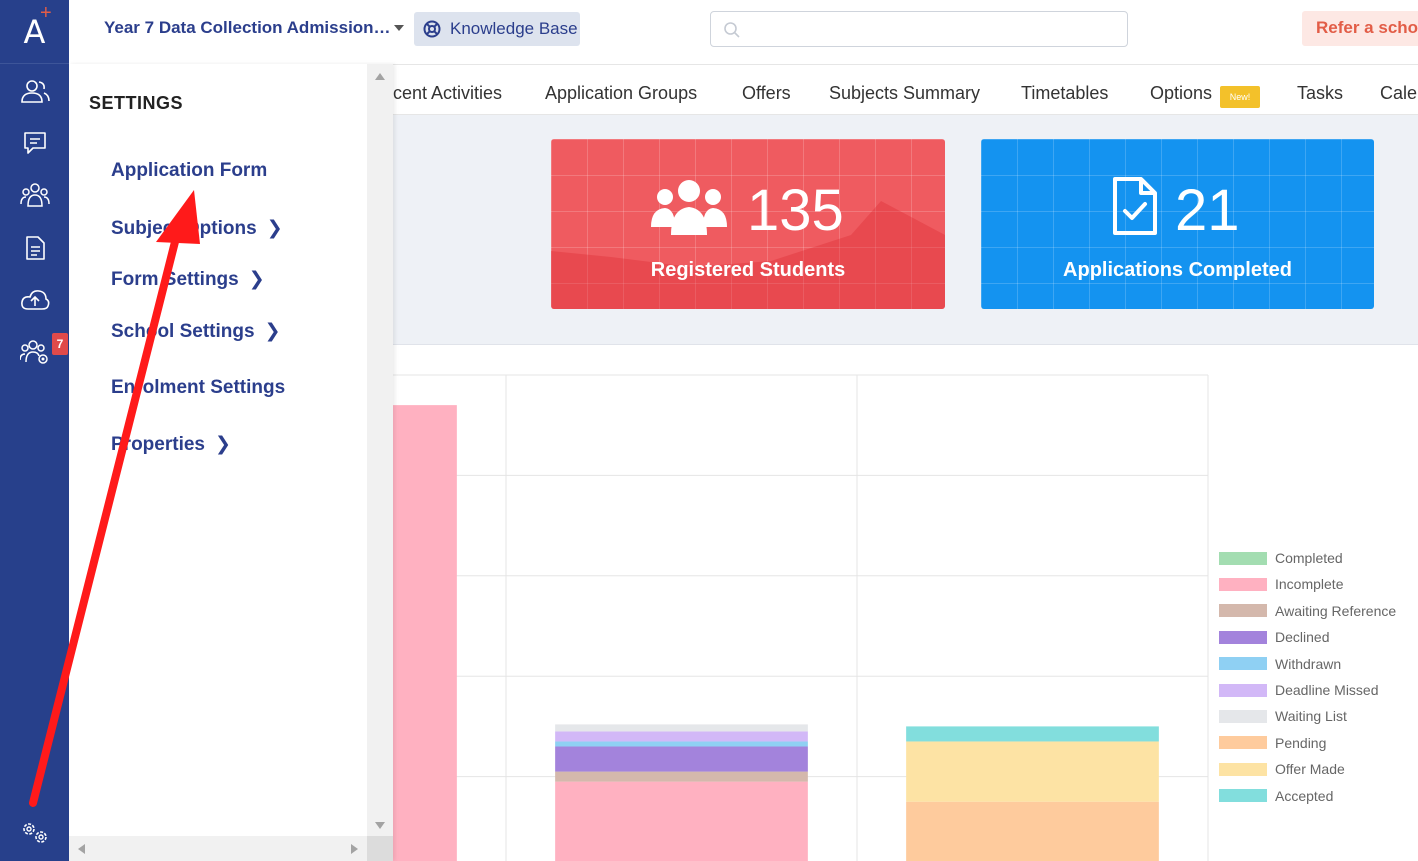 This screenshot has width=1418, height=861. I want to click on message-icon, so click(35, 143).